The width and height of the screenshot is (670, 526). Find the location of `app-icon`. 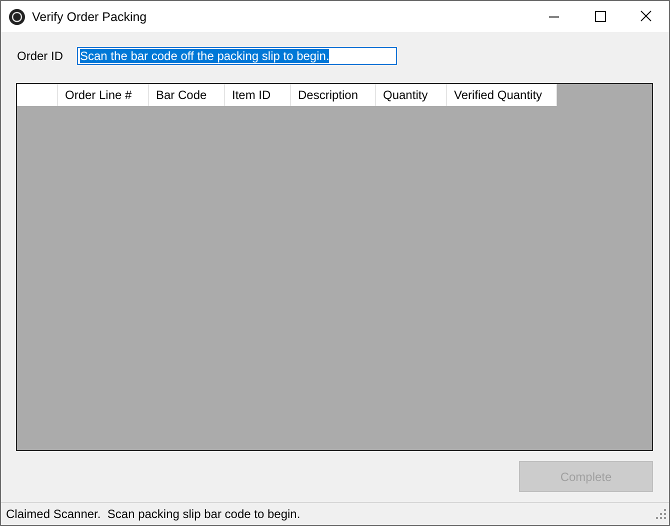

app-icon is located at coordinates (17, 16).